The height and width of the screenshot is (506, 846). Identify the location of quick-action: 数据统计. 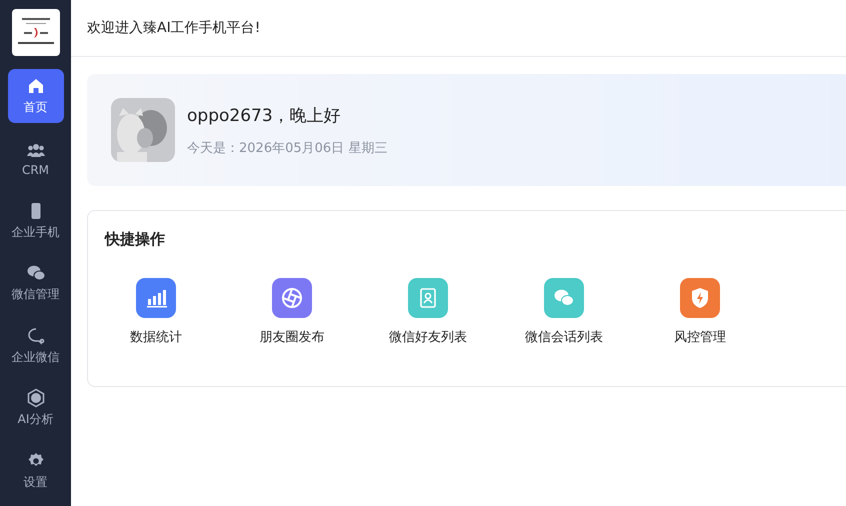
(156, 312).